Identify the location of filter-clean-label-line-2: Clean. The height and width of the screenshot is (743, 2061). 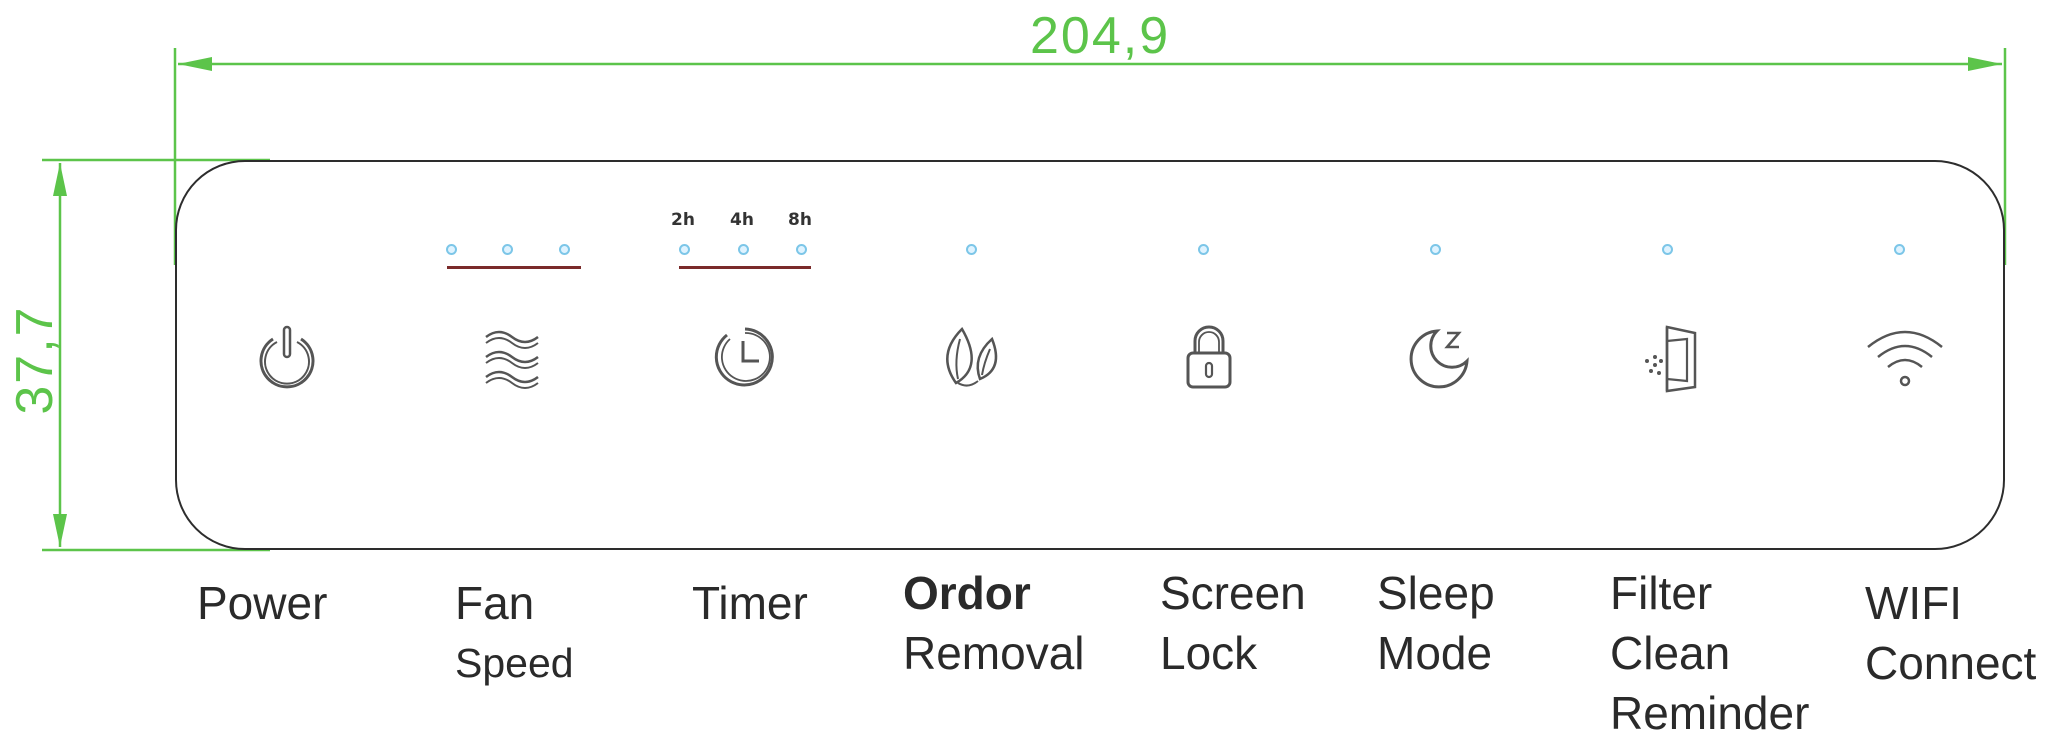
(1670, 653).